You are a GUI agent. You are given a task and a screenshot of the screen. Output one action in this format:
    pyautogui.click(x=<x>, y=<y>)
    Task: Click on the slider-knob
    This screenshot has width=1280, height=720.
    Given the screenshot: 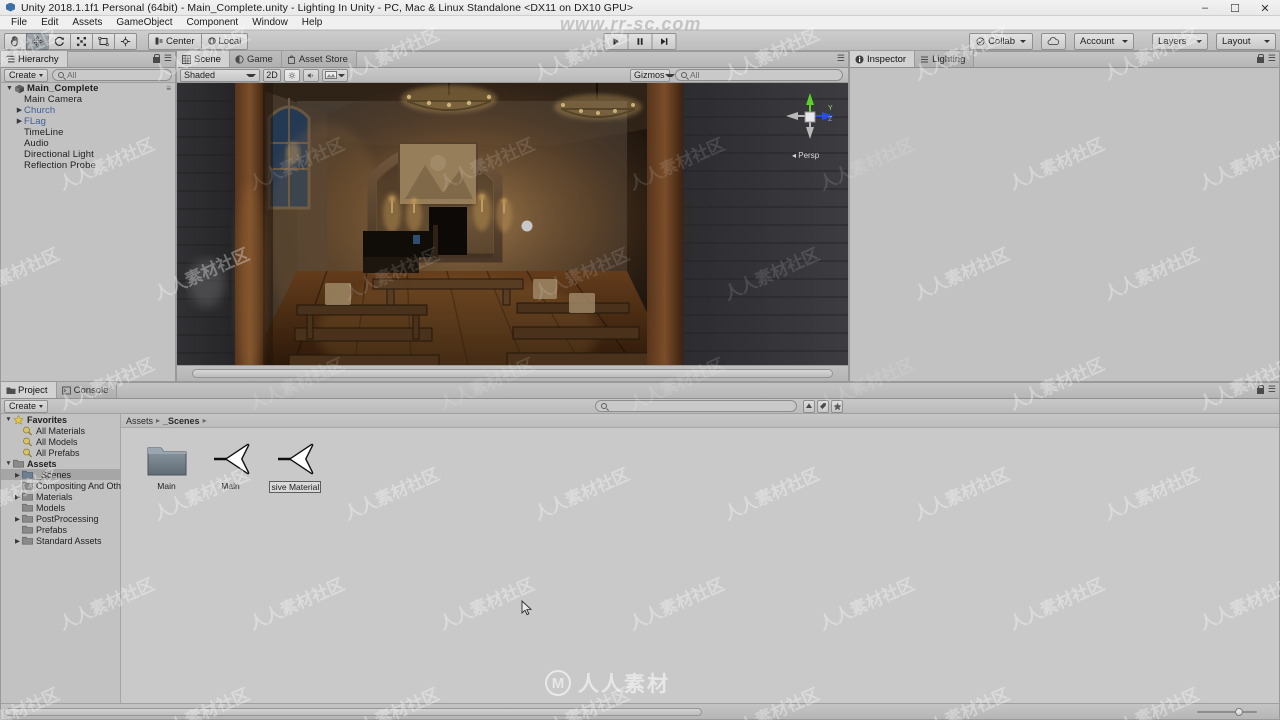 What is the action you would take?
    pyautogui.click(x=1239, y=712)
    